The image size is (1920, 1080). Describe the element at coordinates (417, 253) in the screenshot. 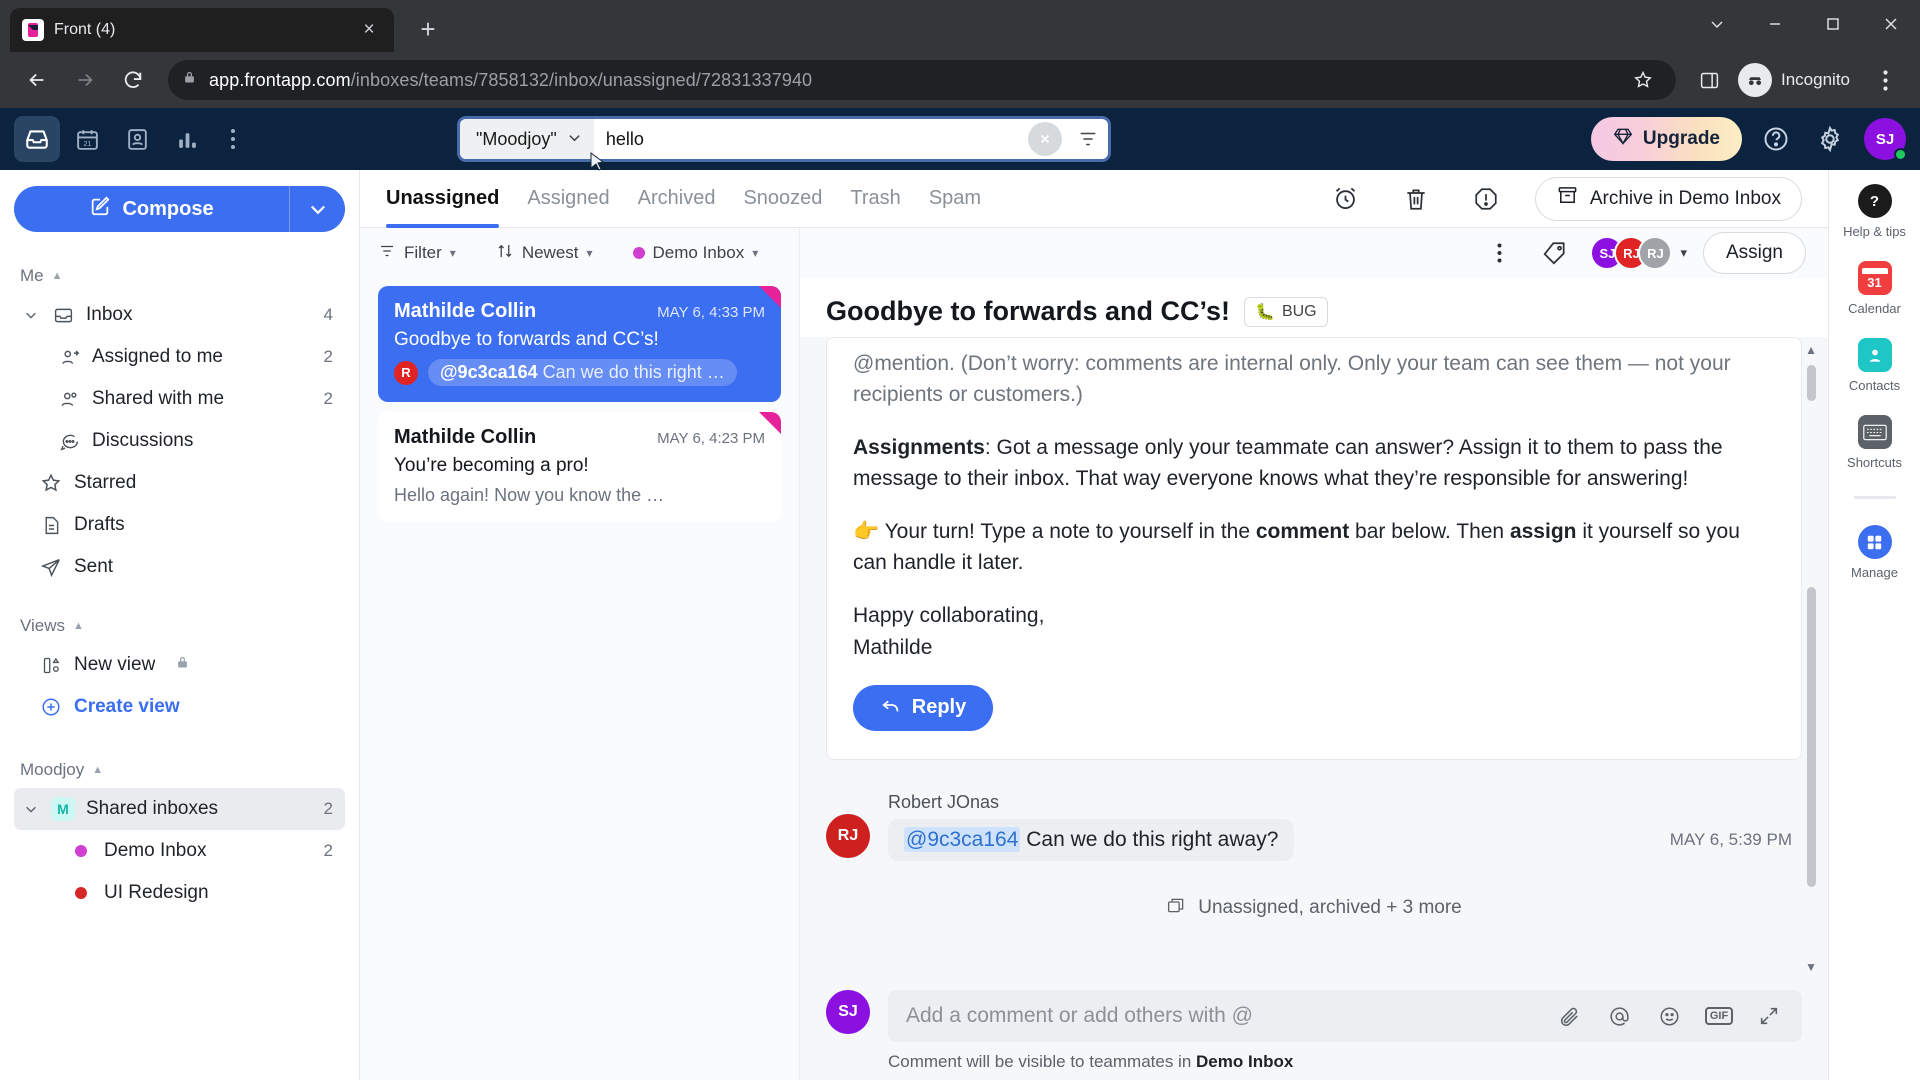

I see `filter-button: Filter ▾` at that location.